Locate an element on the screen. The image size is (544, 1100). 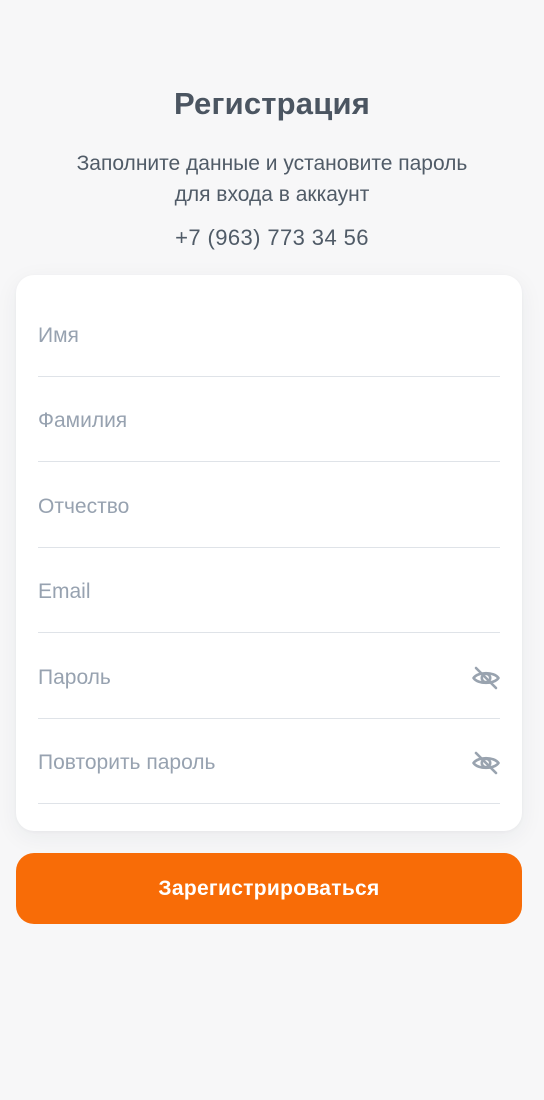
repeat-password-field-row is located at coordinates (269, 761).